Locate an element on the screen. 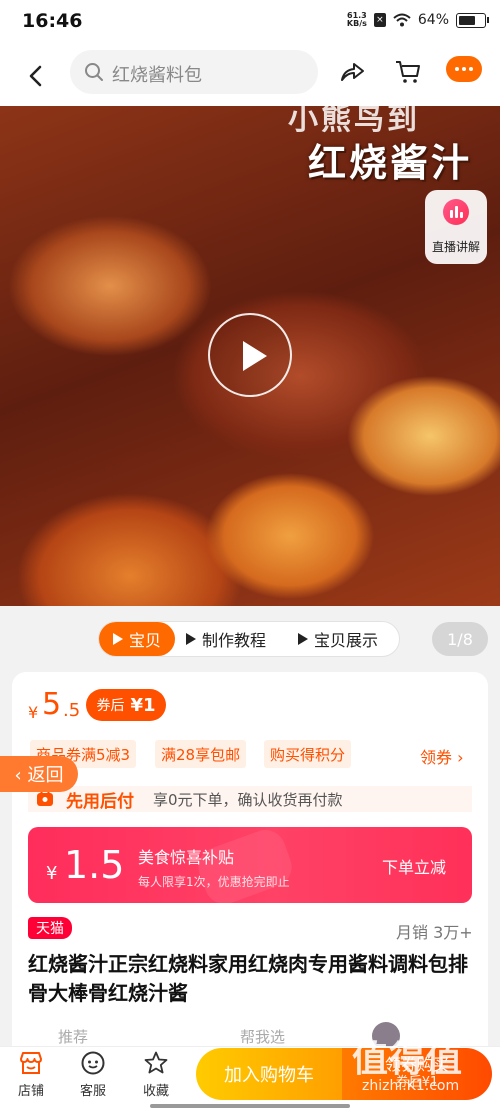 This screenshot has height=1112, width=500. play-icon is located at coordinates (250, 355).